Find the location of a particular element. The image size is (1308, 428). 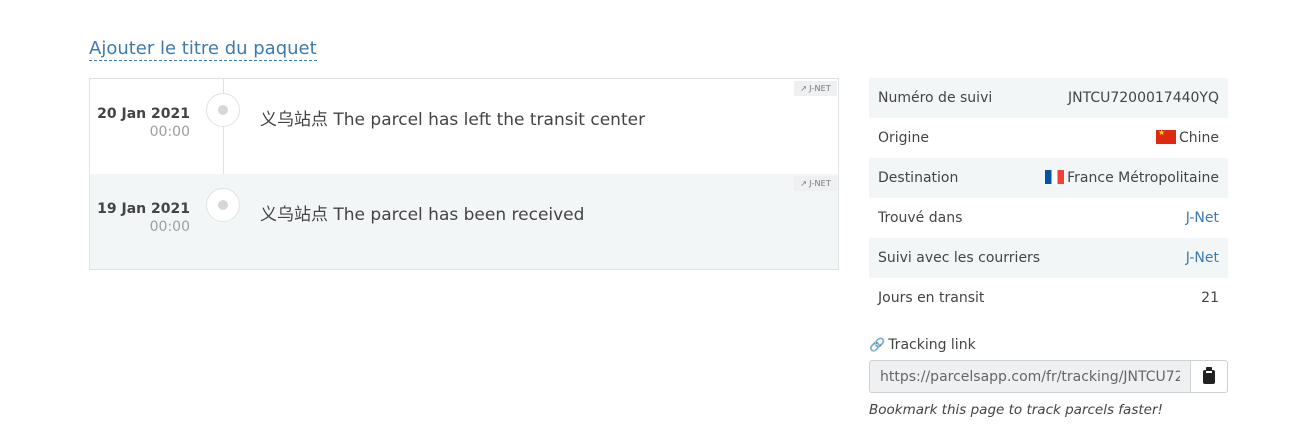

found-in-link: J-Net is located at coordinates (1202, 218).